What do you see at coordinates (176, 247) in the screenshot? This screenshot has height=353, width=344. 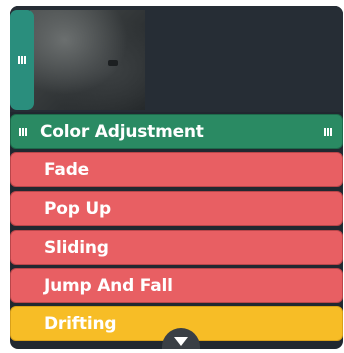 I see `effect-sliding: Sliding` at bounding box center [176, 247].